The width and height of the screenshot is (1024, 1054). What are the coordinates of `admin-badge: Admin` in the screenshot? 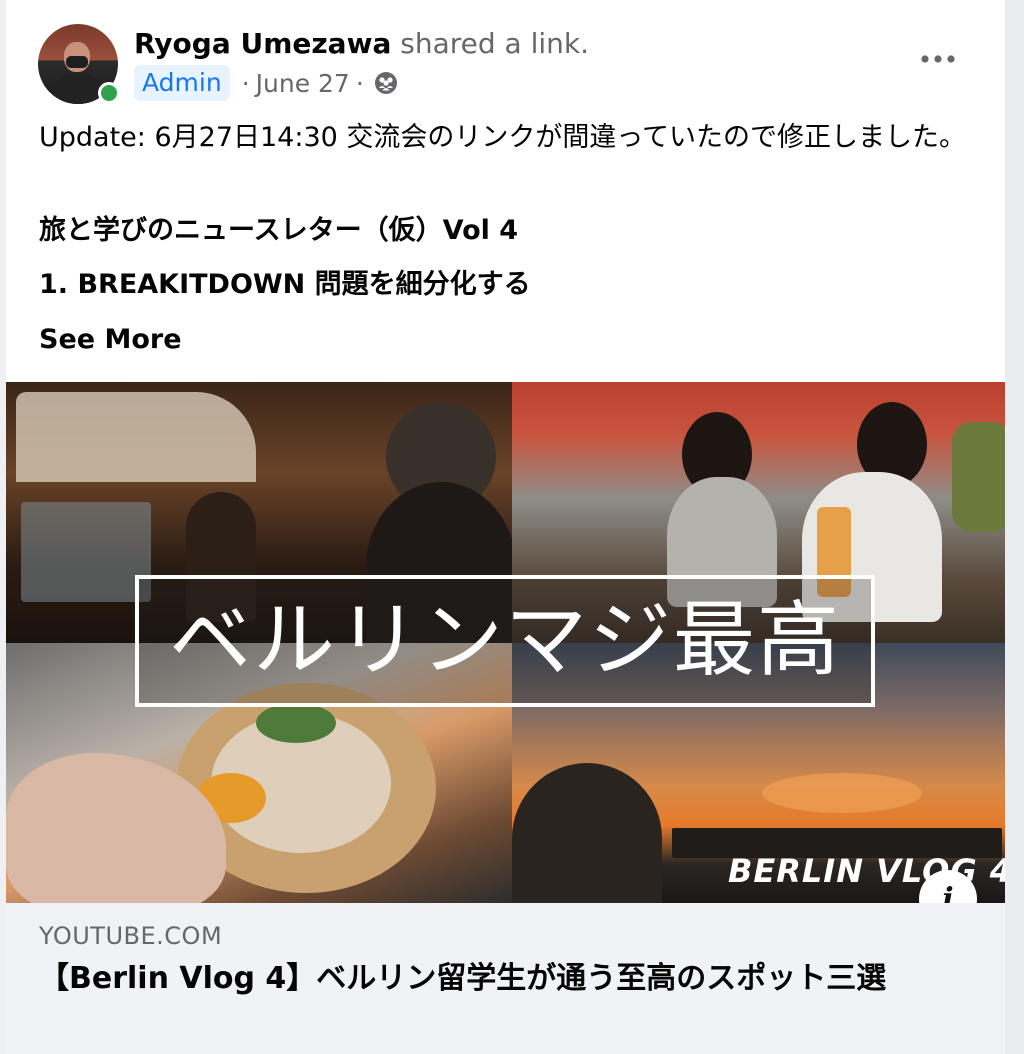 It's located at (182, 83).